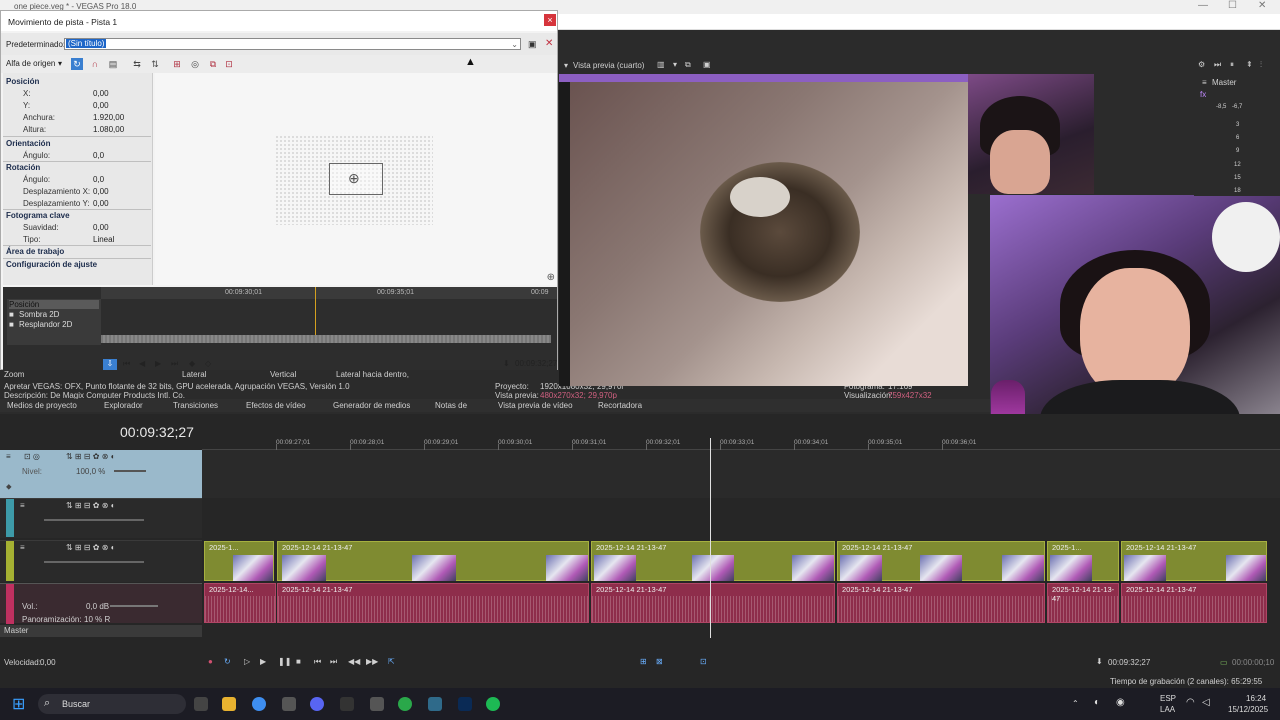 This screenshot has height=720, width=1280. I want to click on delete-keyframe-icon: ◇, so click(208, 363).